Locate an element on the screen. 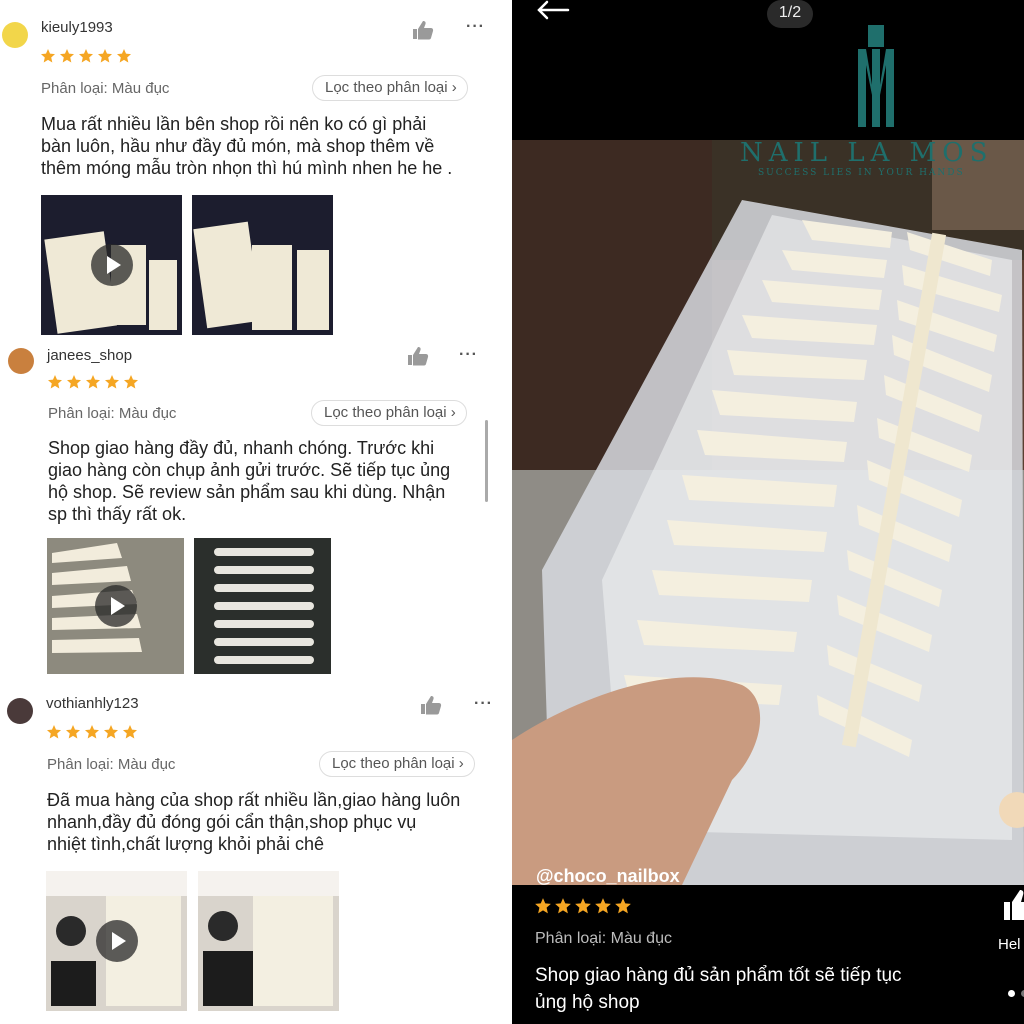  image-counter: 1/2 is located at coordinates (790, 14).